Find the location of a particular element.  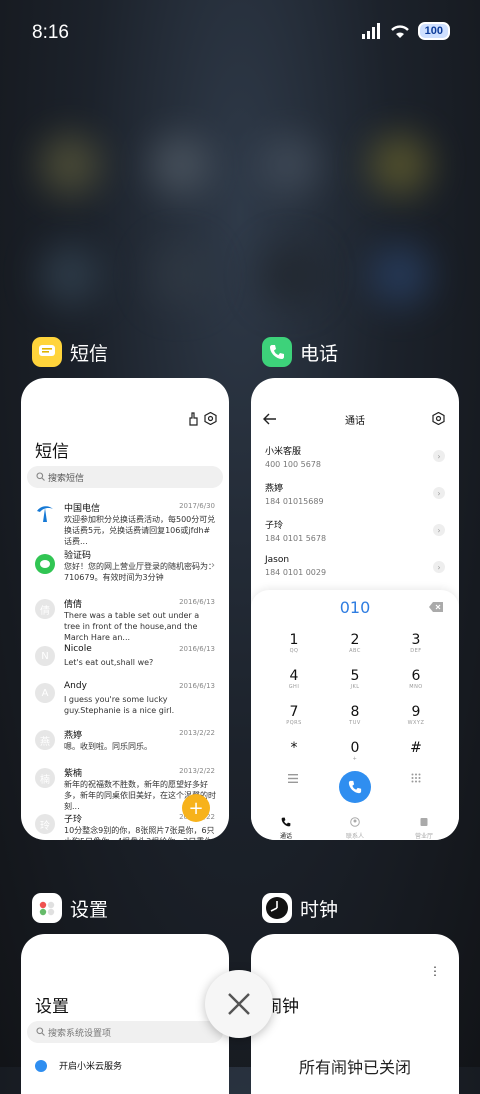

app-label-messages: 短信 is located at coordinates (70, 352).